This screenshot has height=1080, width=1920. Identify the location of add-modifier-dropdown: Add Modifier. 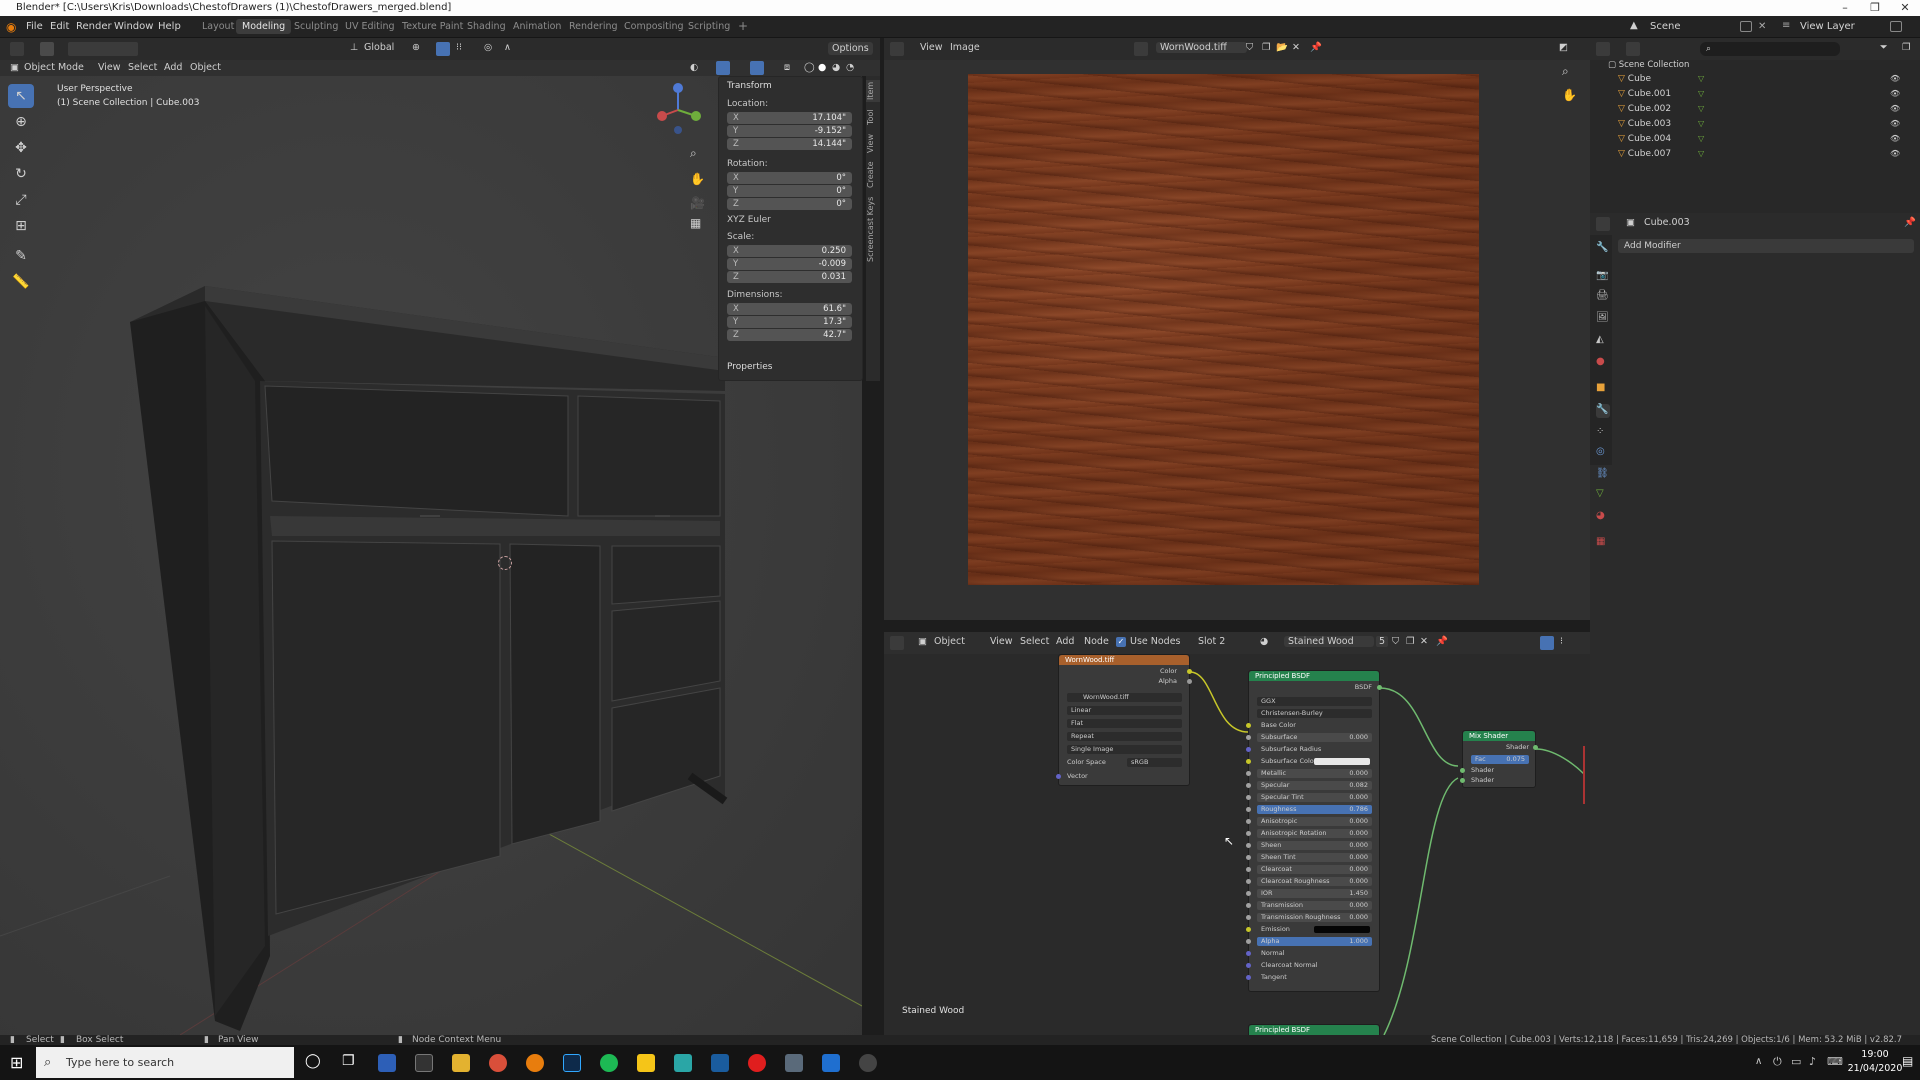
(1766, 246).